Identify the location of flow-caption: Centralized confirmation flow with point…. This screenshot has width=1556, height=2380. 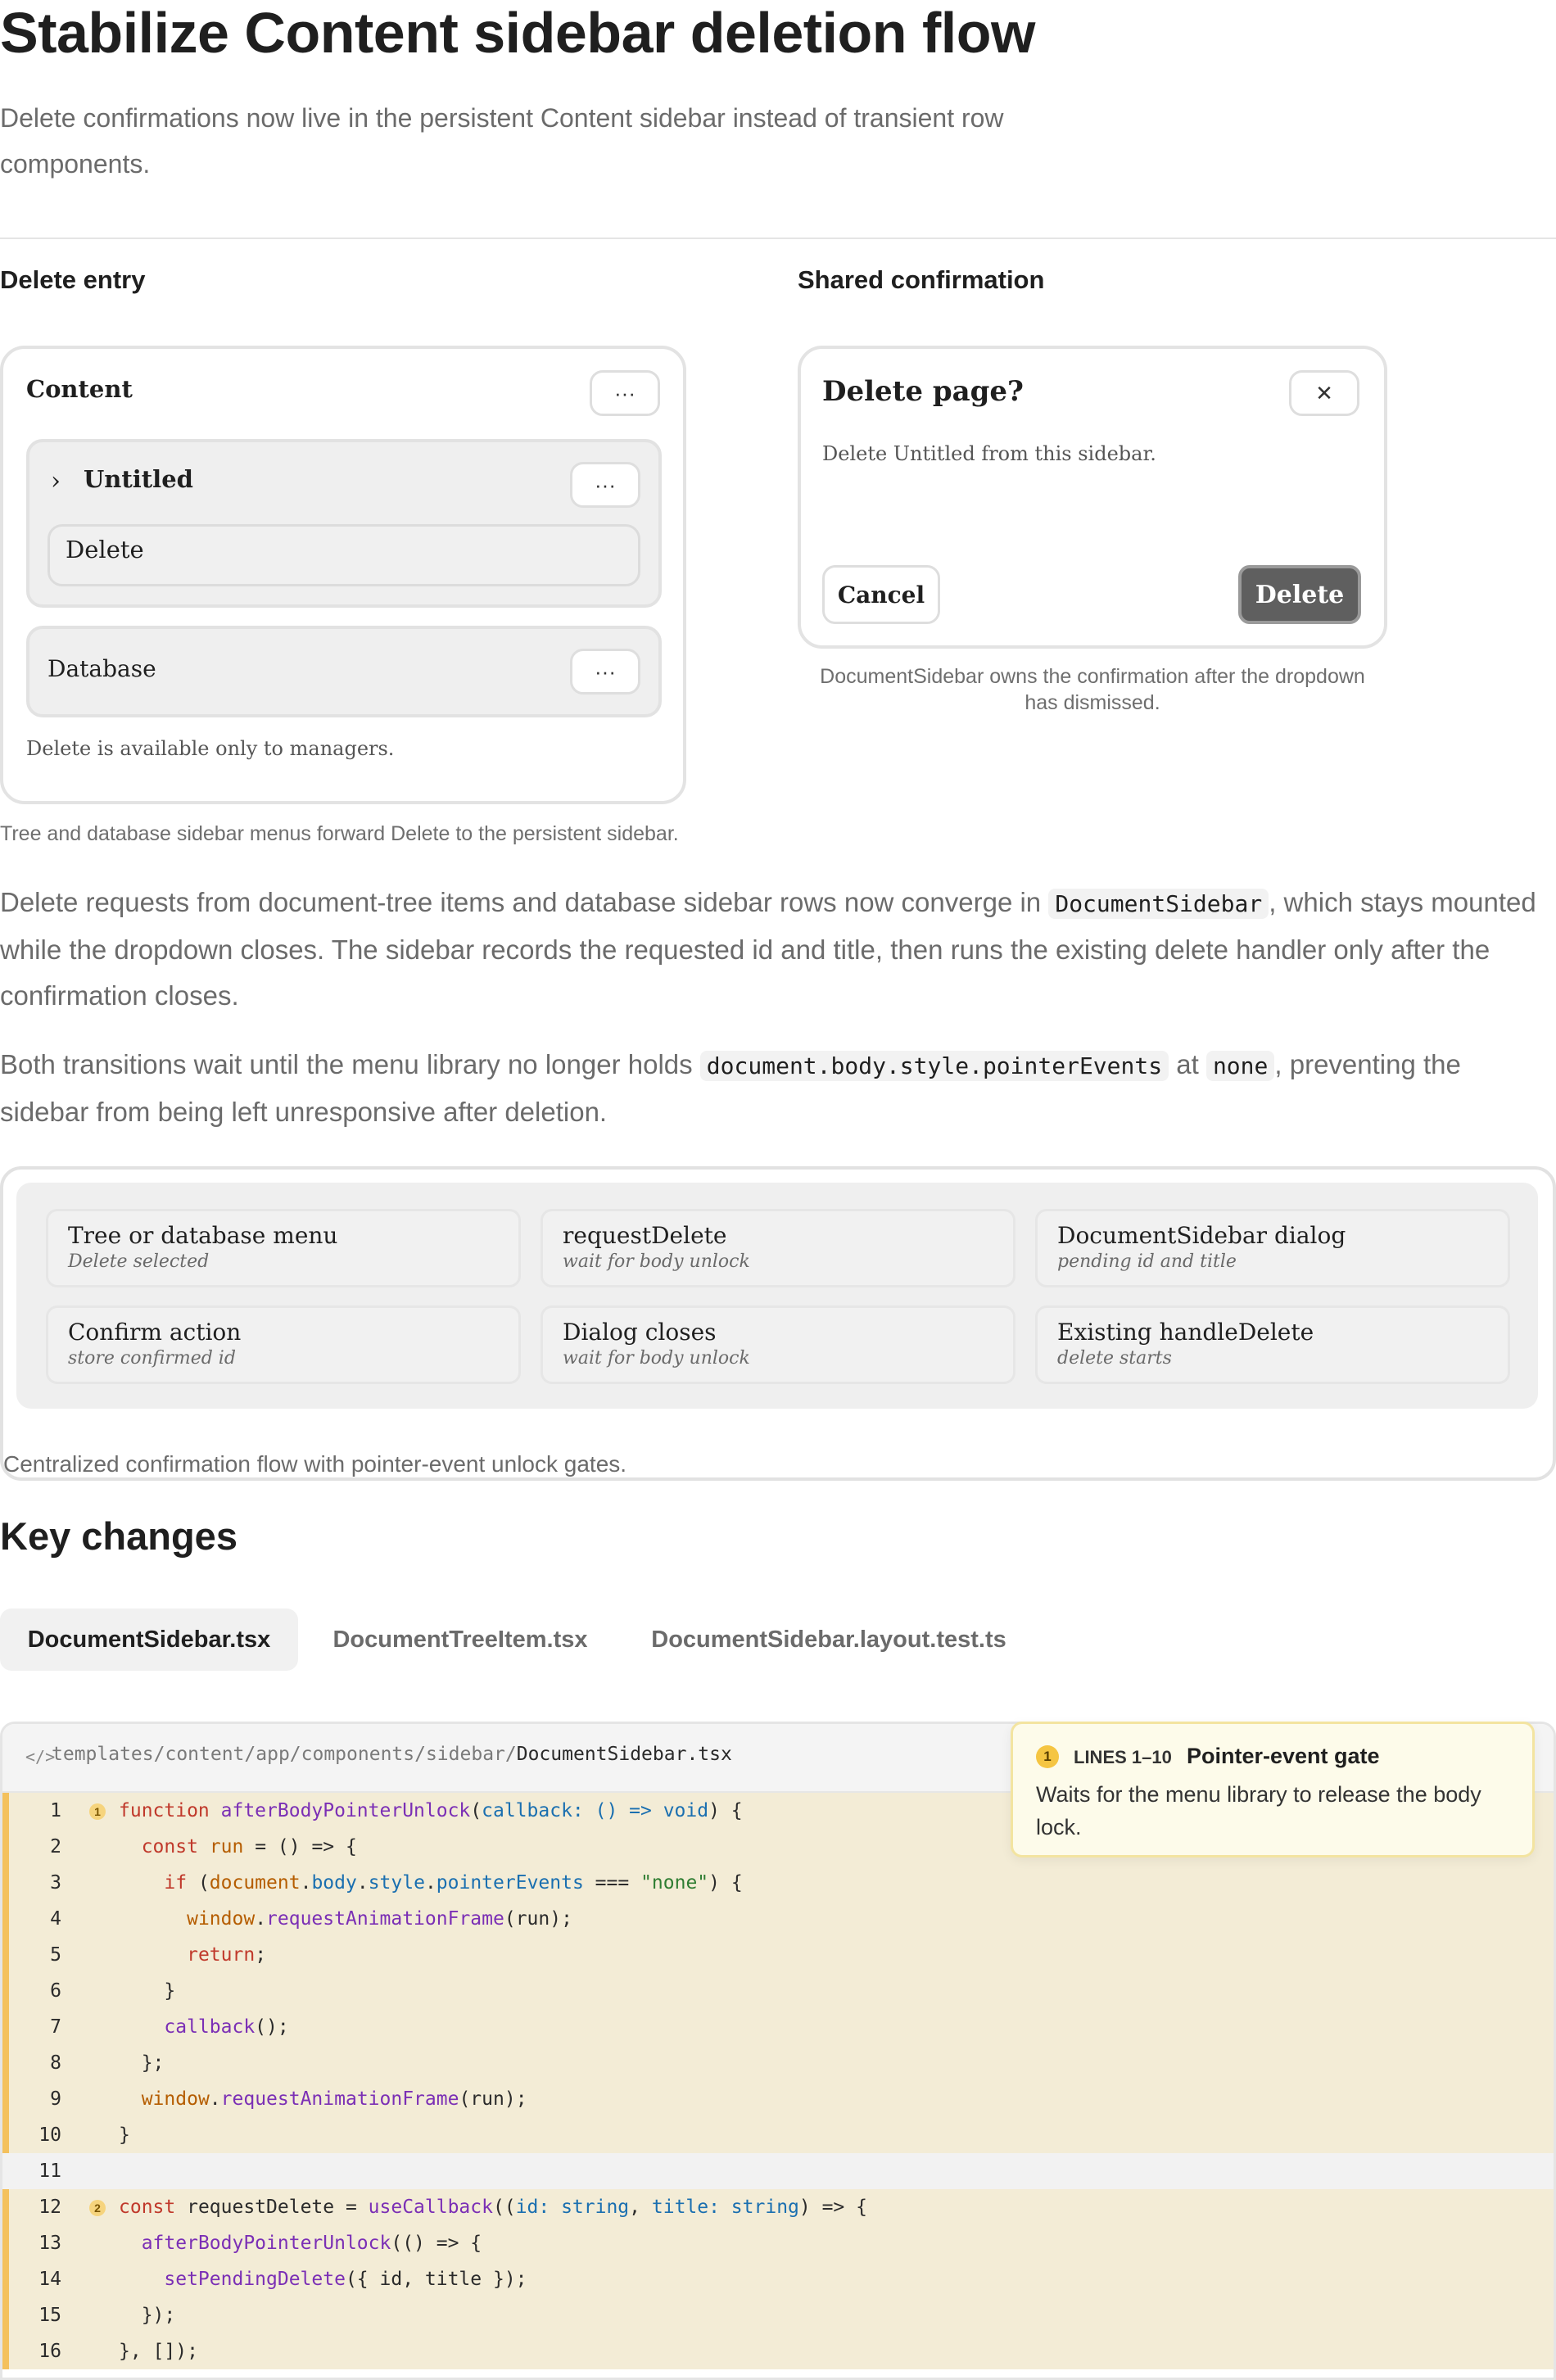
(315, 1464).